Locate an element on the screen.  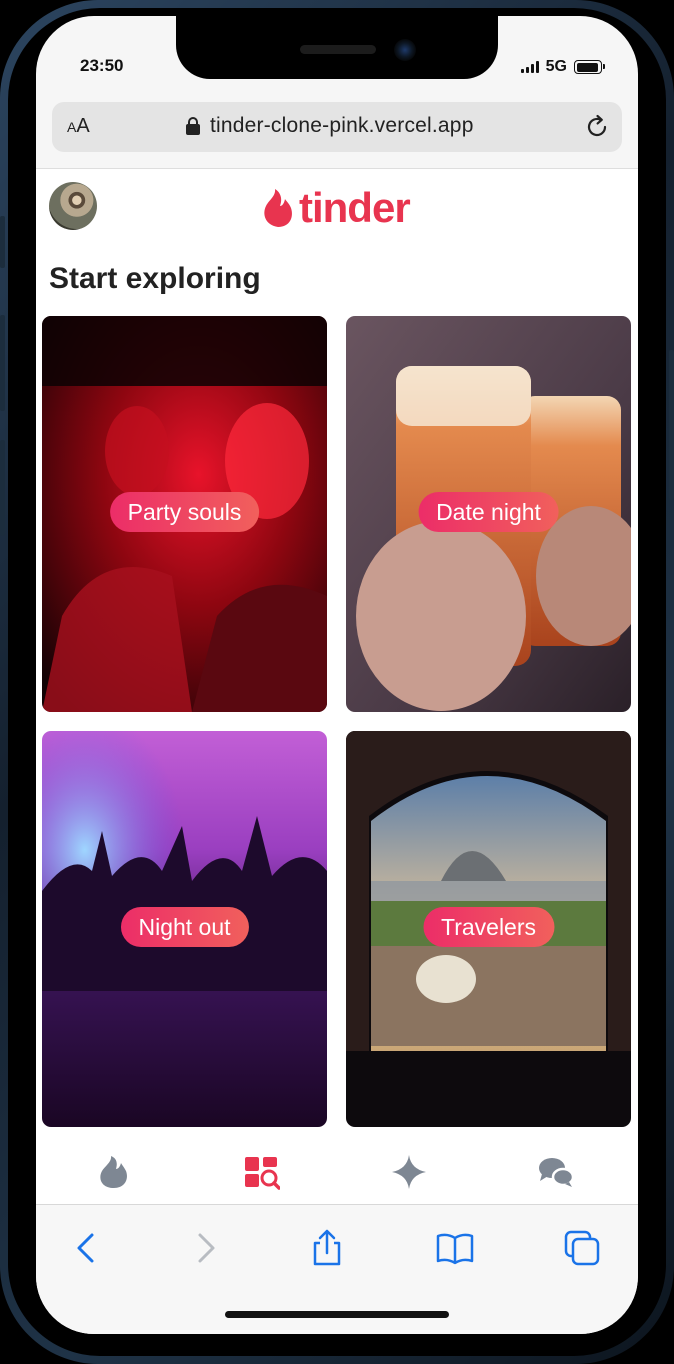
address-bar: AA tinder-clone-pink.vercel.app is located at coordinates (337, 127).